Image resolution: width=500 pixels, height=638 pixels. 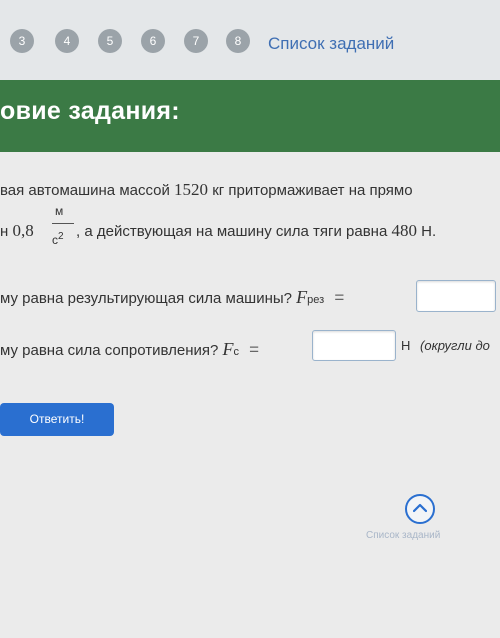 I want to click on resultant-force-input, so click(x=456, y=296).